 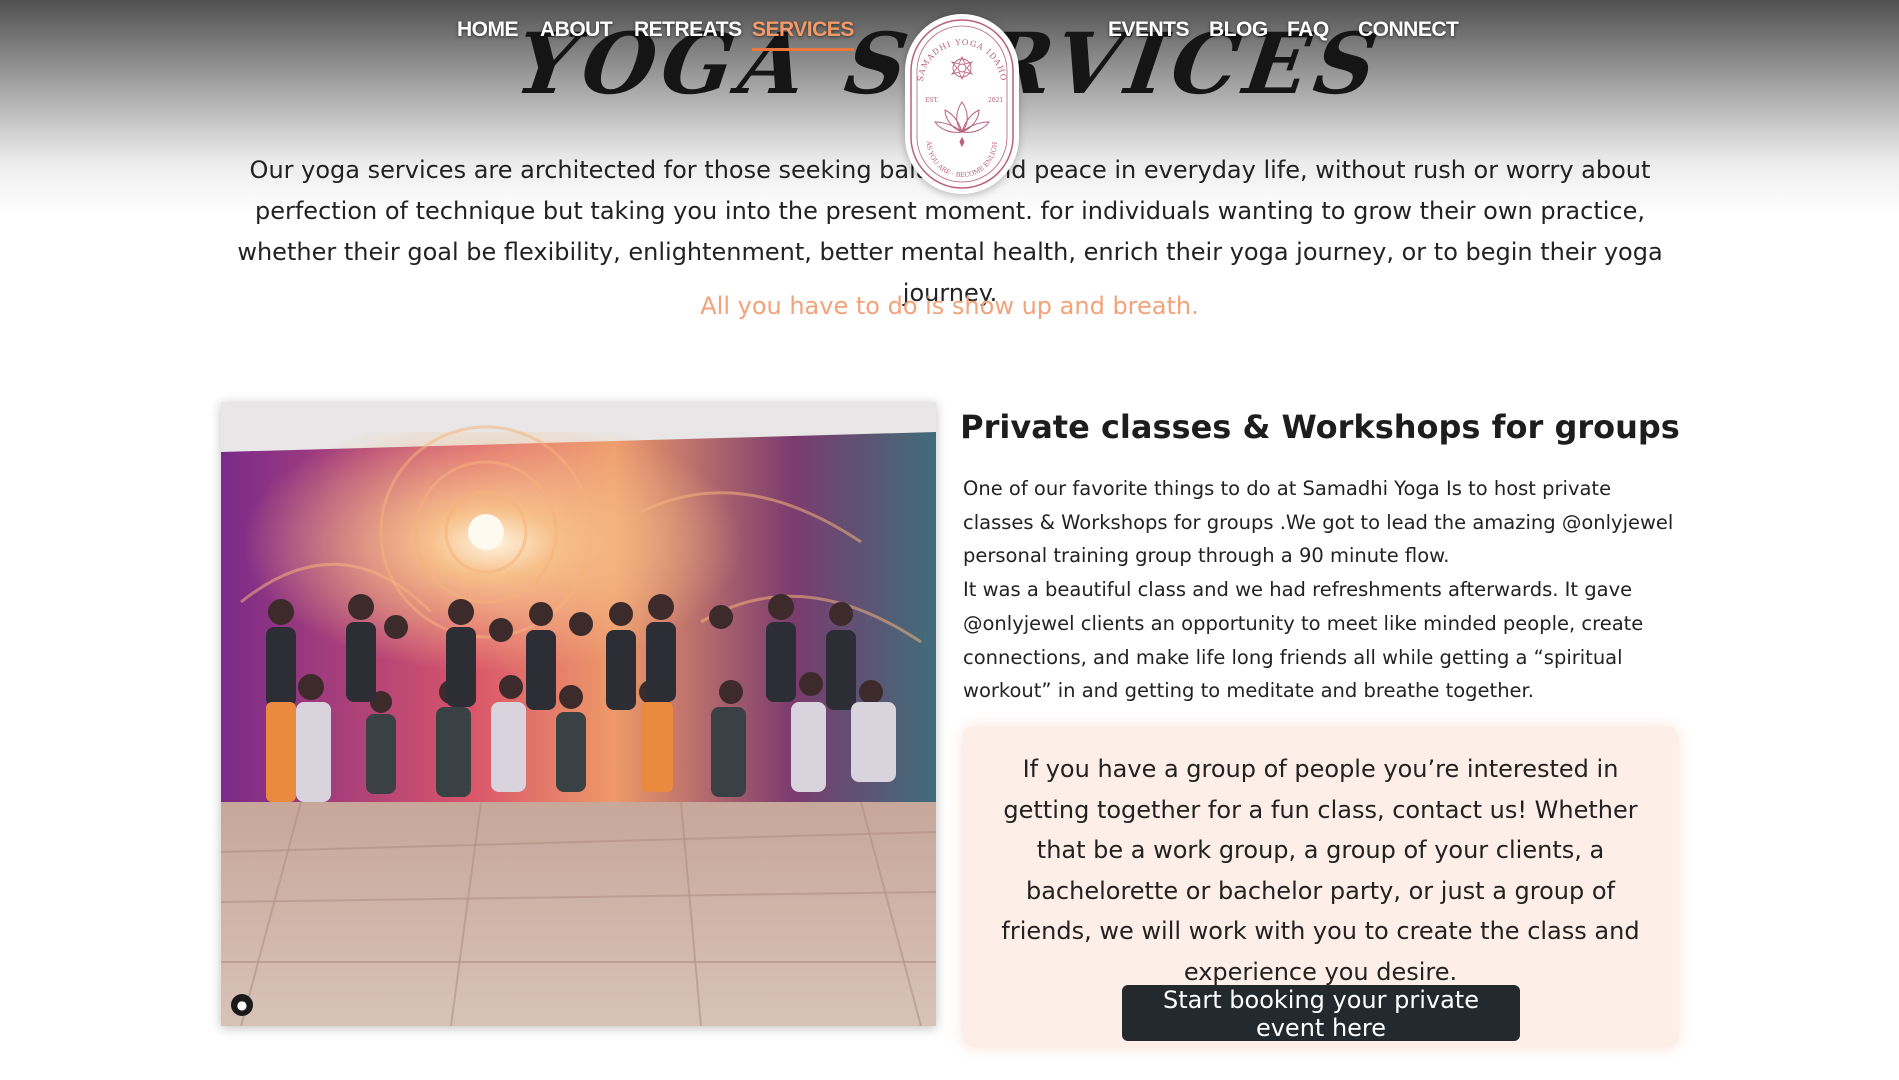 I want to click on person-icon: ●, so click(x=242, y=1005).